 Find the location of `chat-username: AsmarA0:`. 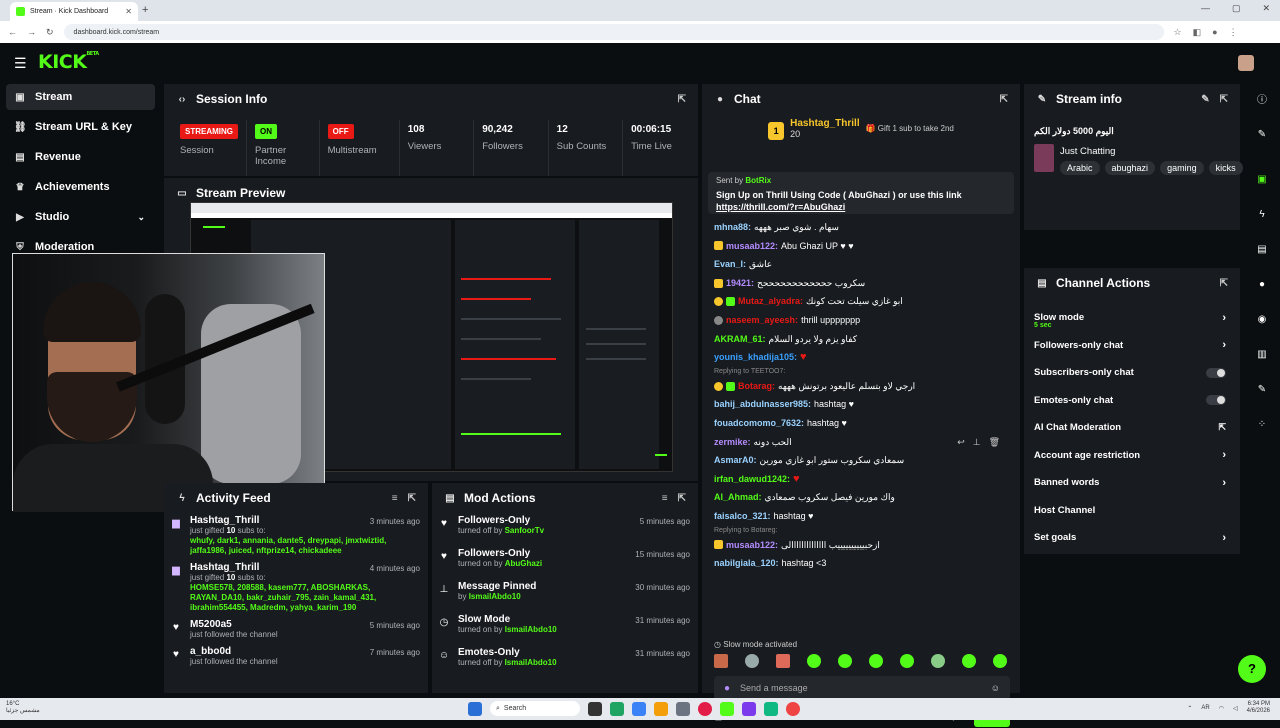

chat-username: AsmarA0: is located at coordinates (735, 460).